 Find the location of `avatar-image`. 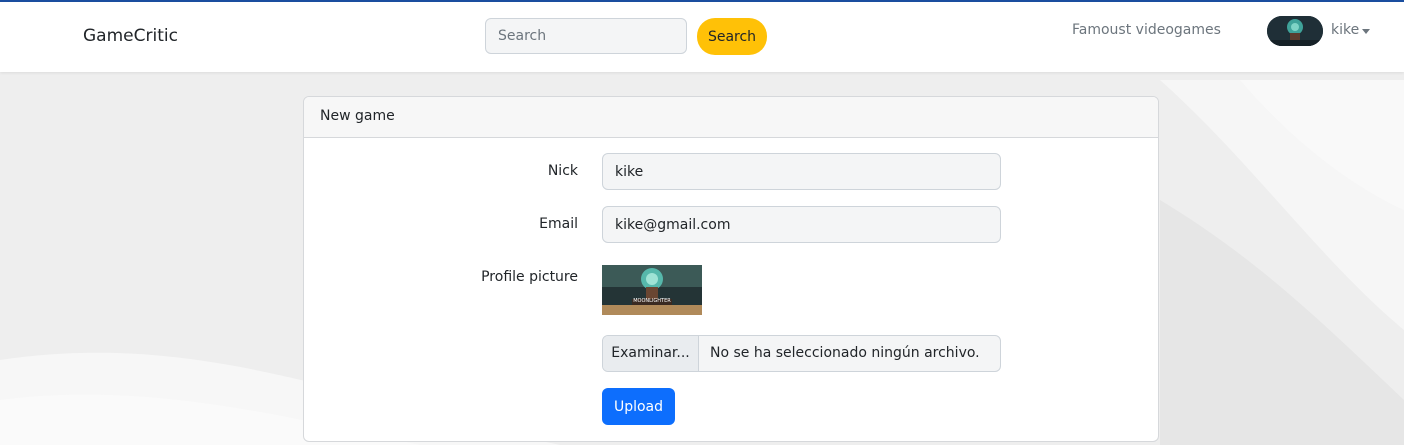

avatar-image is located at coordinates (1295, 31).